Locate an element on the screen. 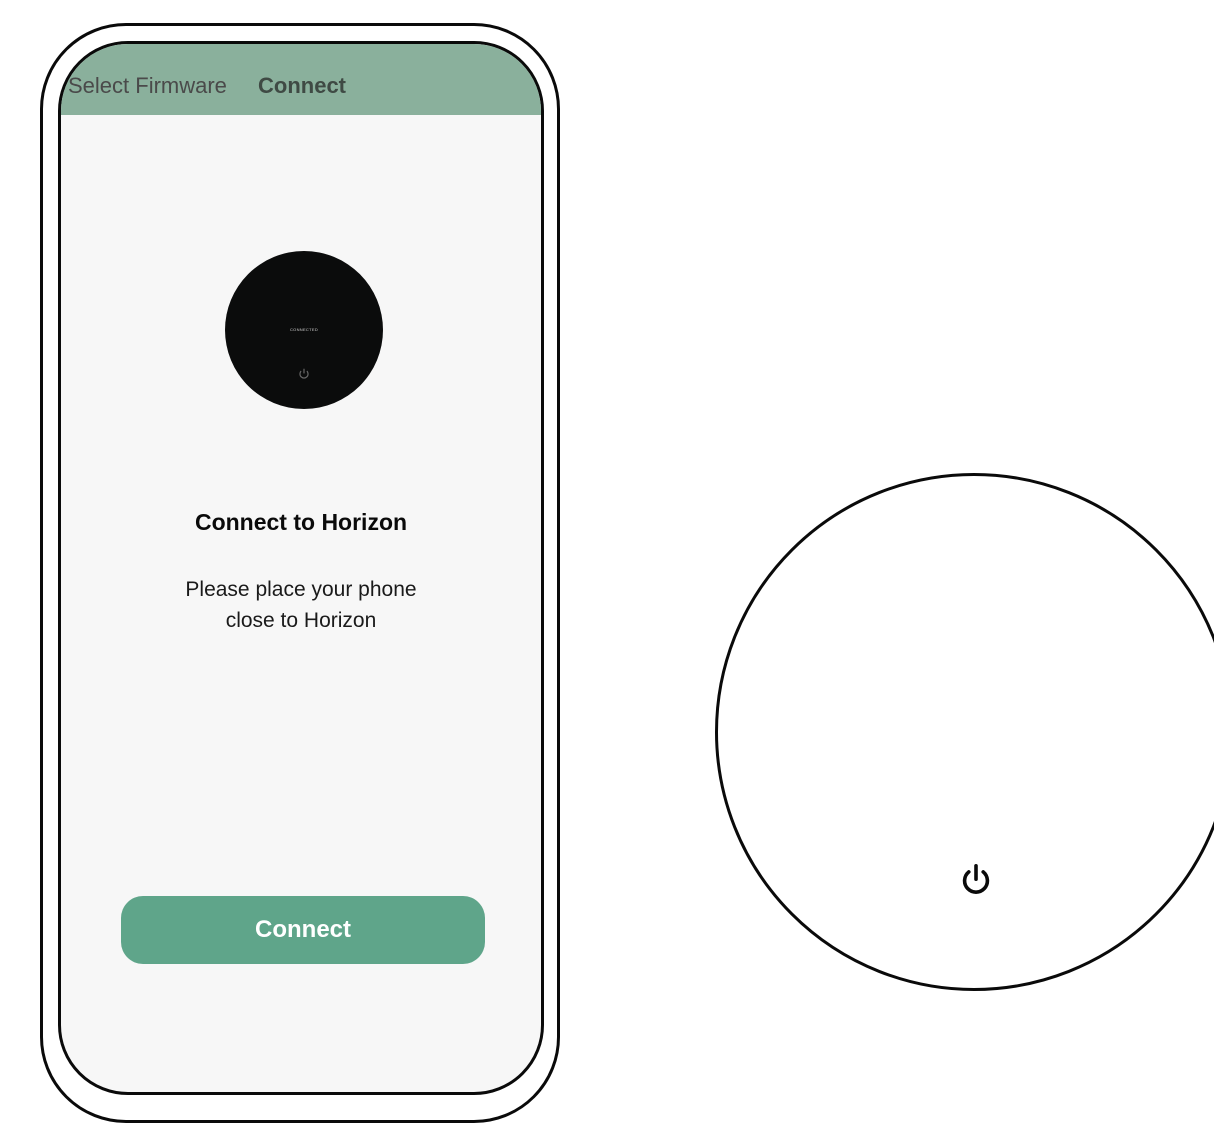 This screenshot has width=1214, height=1123. app-header: Select Firmware Connect is located at coordinates (301, 79).